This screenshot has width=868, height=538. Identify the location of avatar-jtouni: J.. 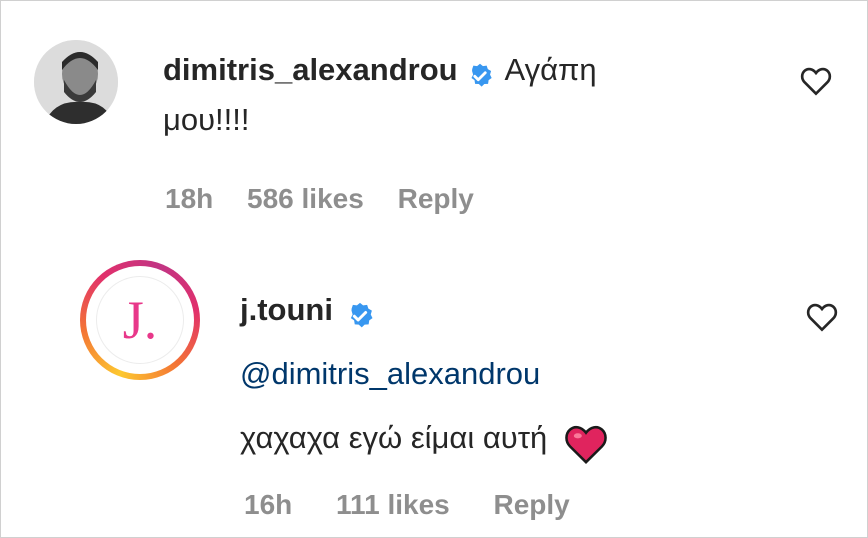
(140, 320).